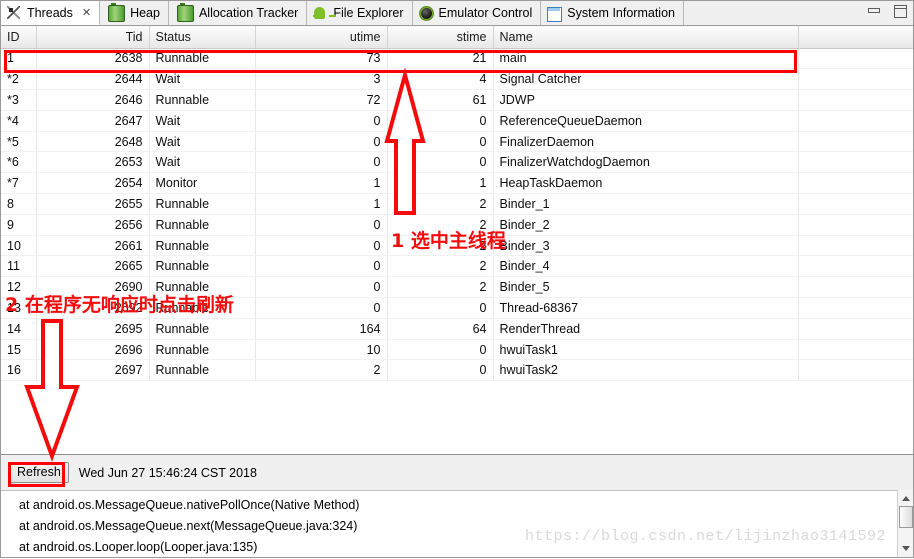 This screenshot has height=559, width=914. I want to click on cell-id: 1, so click(19, 59).